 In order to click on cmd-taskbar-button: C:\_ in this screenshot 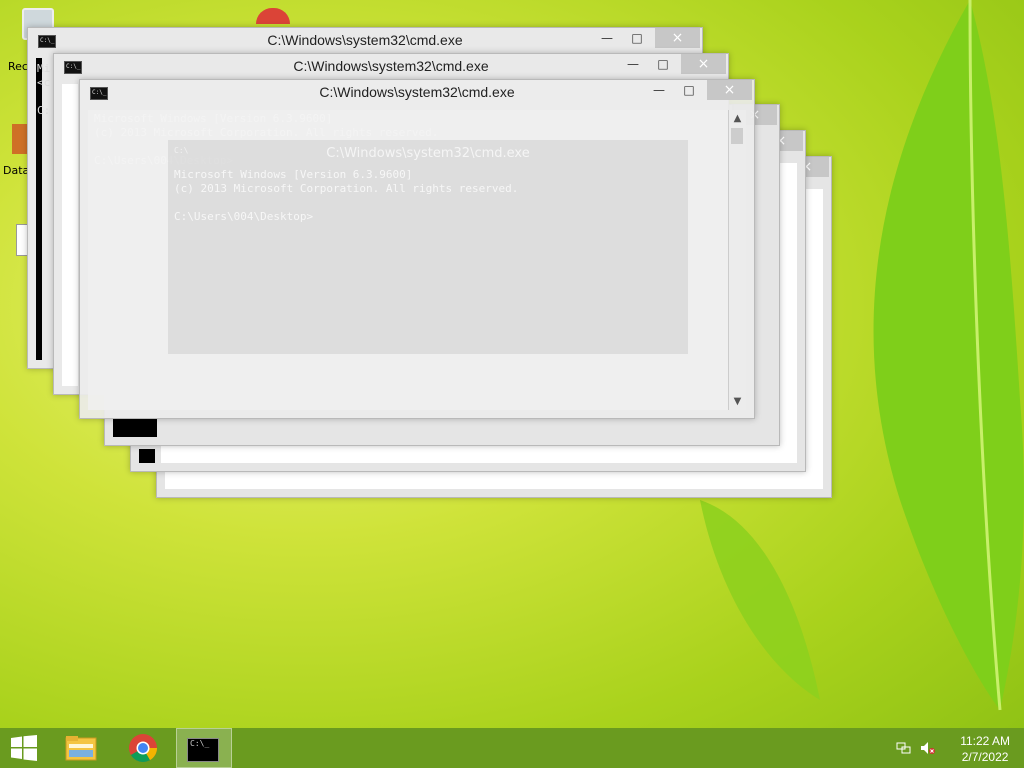, I will do `click(204, 748)`.